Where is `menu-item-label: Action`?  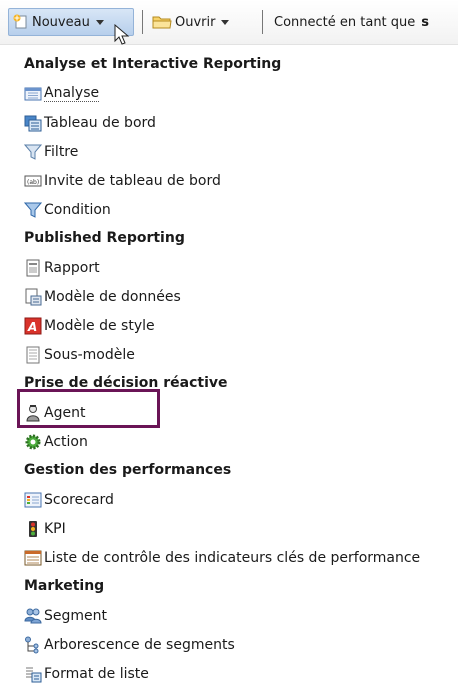
menu-item-label: Action is located at coordinates (66, 441).